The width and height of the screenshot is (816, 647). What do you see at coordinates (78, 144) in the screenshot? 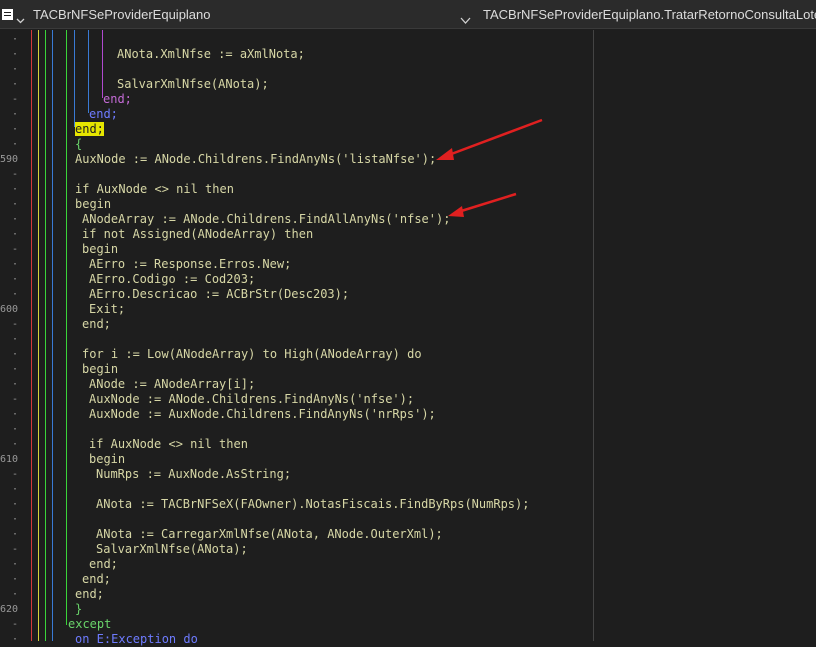
I see `code-line: {` at bounding box center [78, 144].